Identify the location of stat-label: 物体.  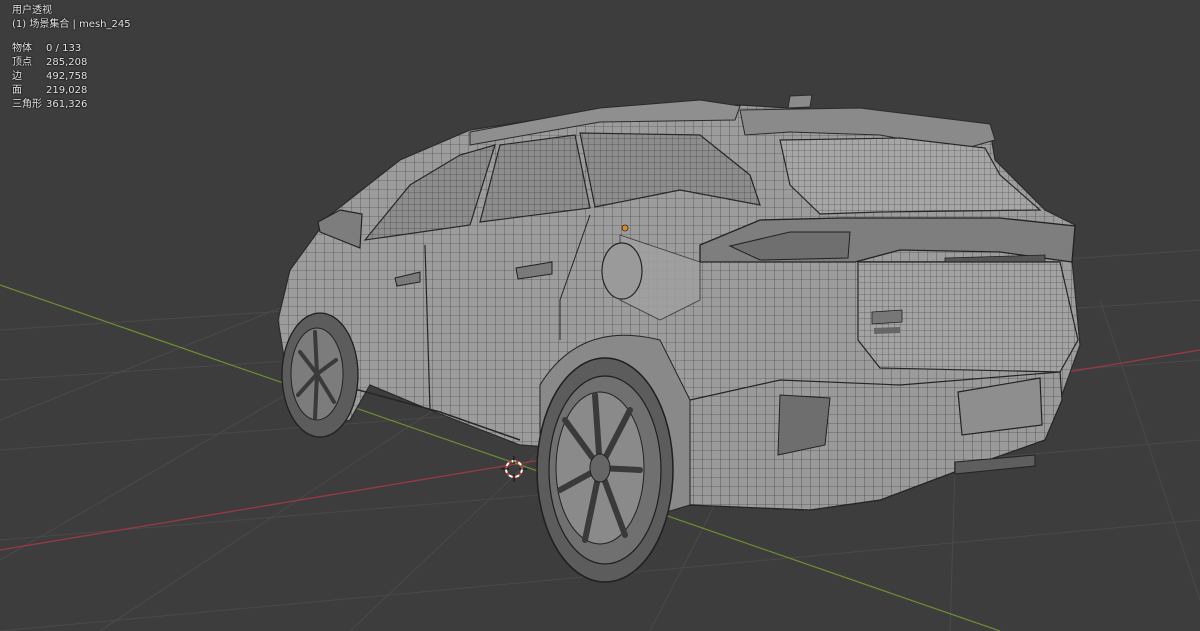
(22, 48).